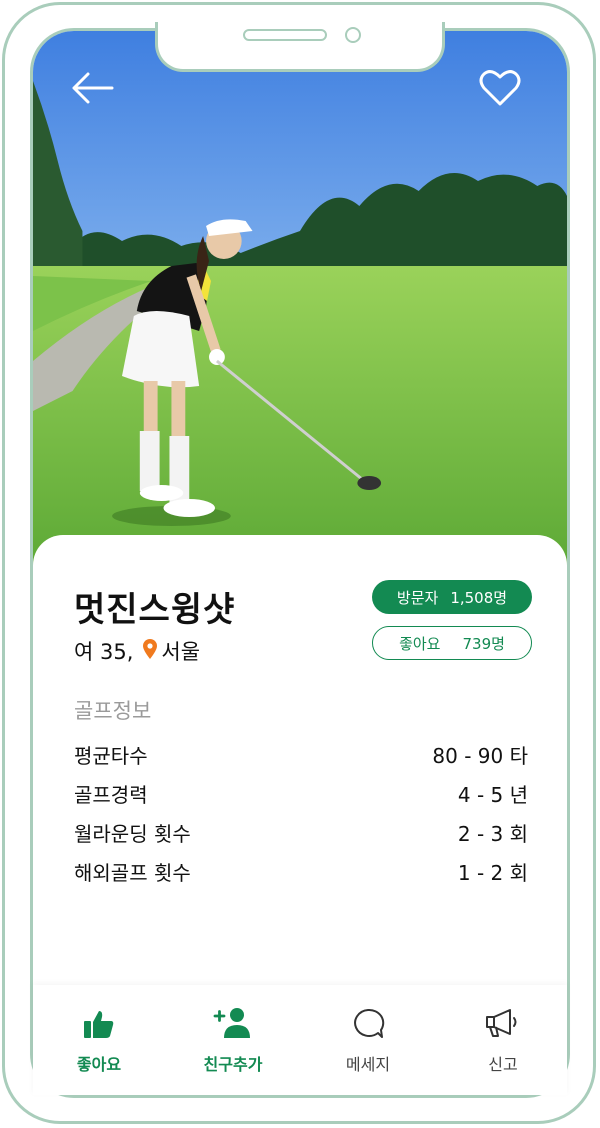  Describe the element at coordinates (132, 873) in the screenshot. I see `info-label: 해외골프 횟수` at that location.